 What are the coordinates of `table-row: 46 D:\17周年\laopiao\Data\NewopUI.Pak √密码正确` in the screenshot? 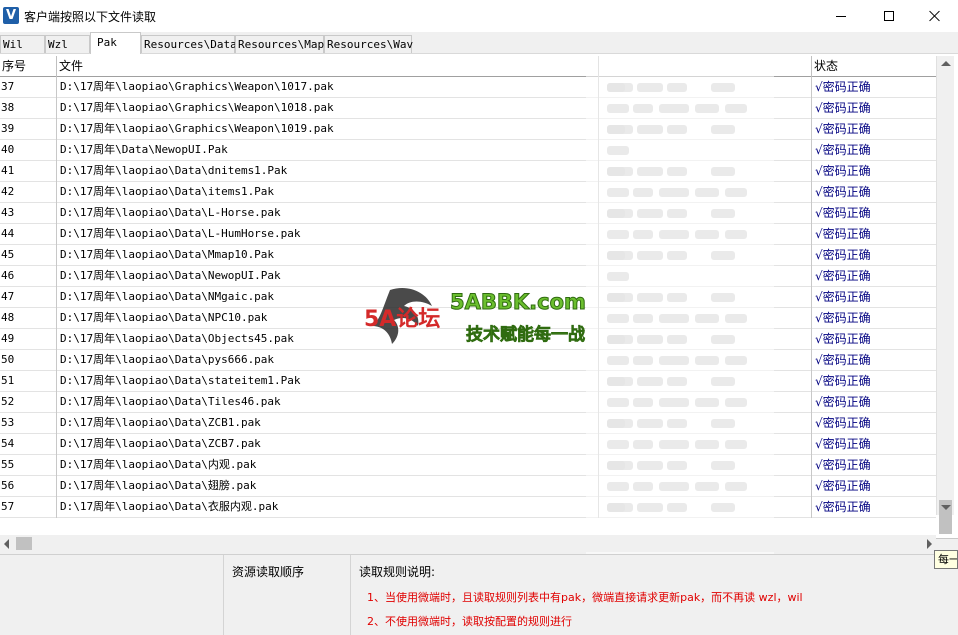 It's located at (468, 276).